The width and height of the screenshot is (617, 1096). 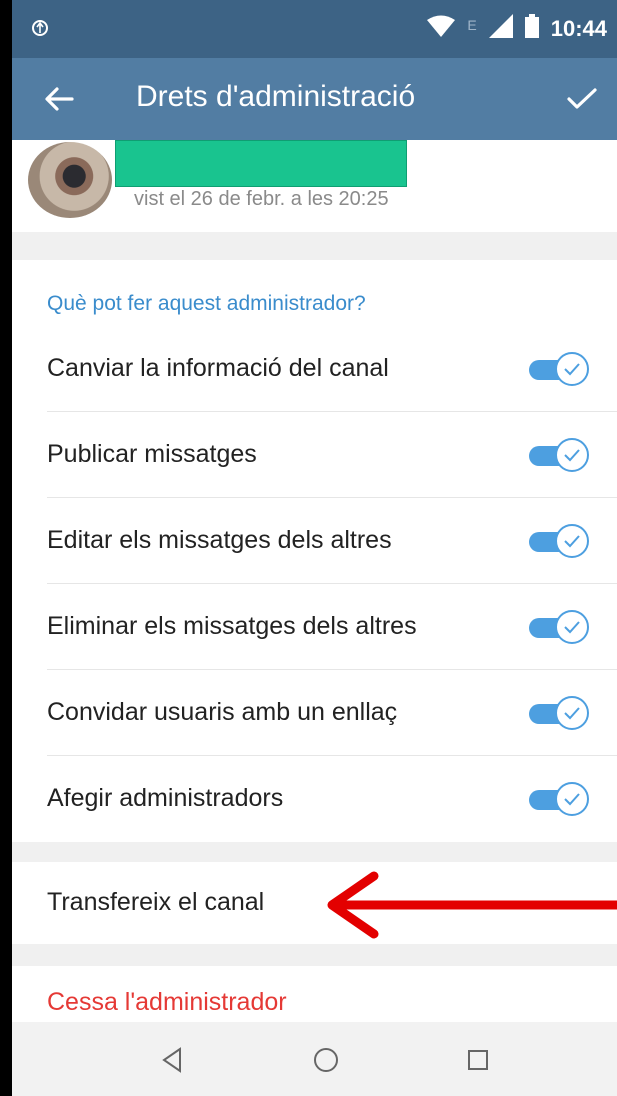 I want to click on circle-home-icon, so click(x=326, y=1060).